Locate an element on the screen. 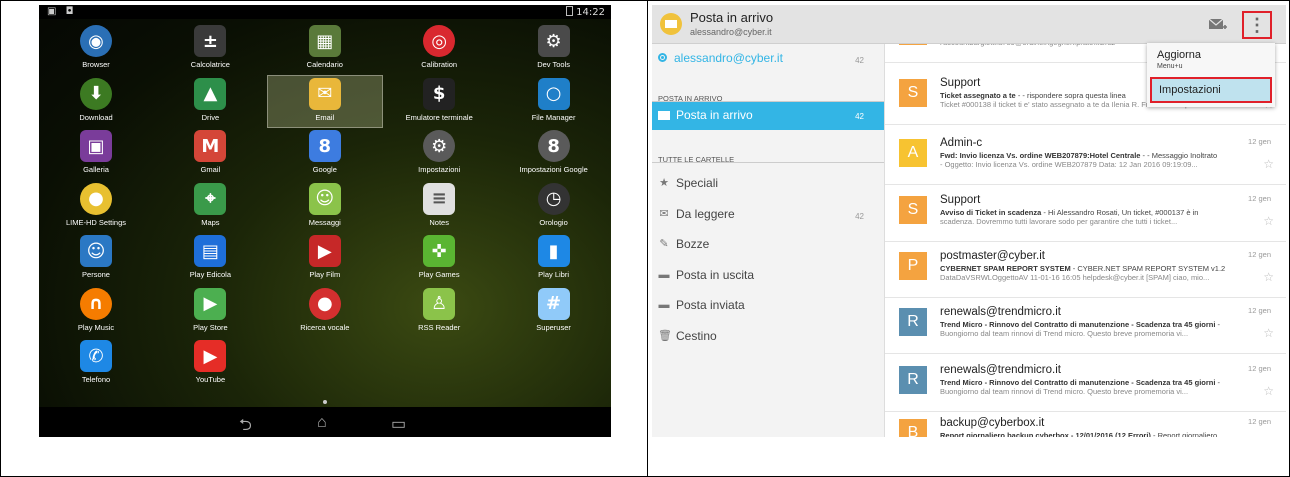  play-music-icon: ∩ is located at coordinates (96, 303).